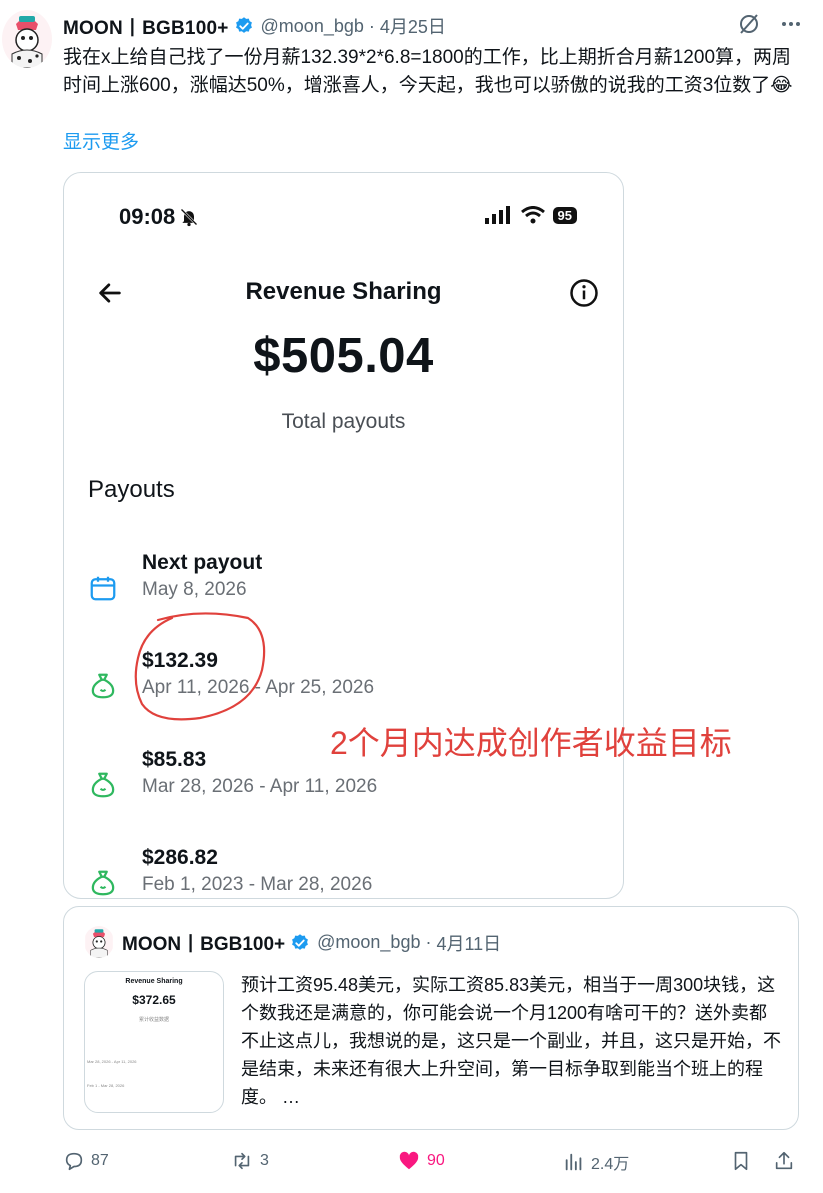 Image resolution: width=823 pixels, height=1193 pixels. I want to click on reply-button: 87, so click(86, 1161).